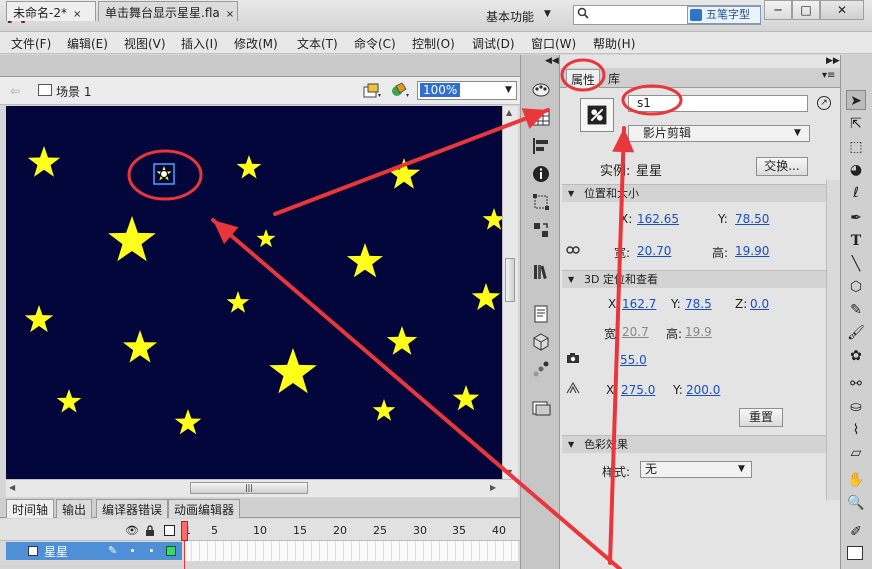 The width and height of the screenshot is (872, 569). What do you see at coordinates (509, 112) in the screenshot?
I see `scroll-up-icon: ▲` at bounding box center [509, 112].